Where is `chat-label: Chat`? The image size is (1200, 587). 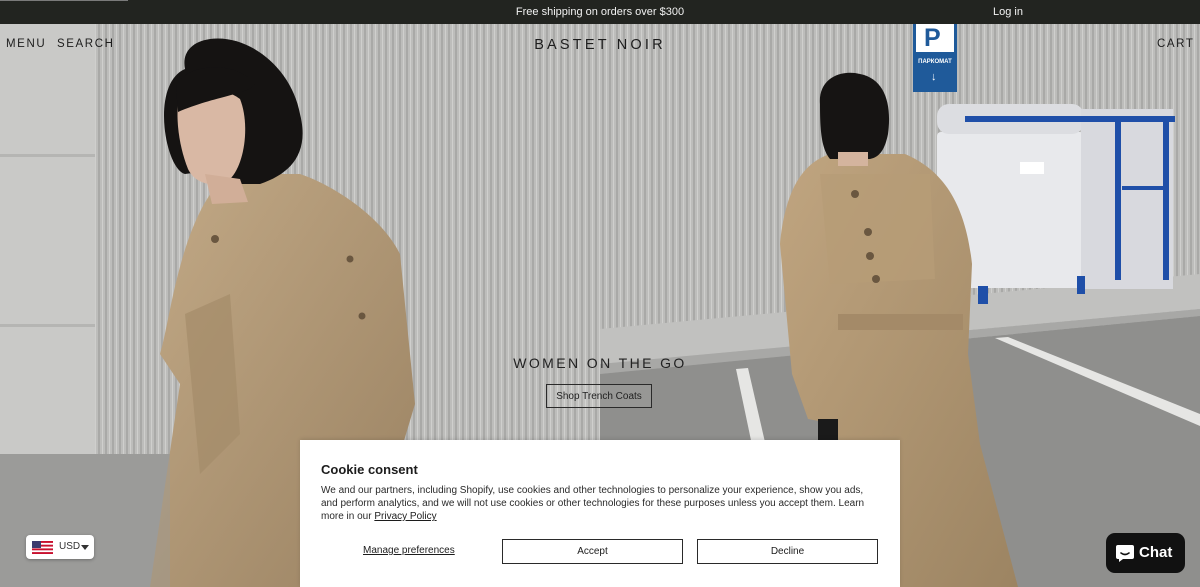
chat-label: Chat is located at coordinates (1156, 552).